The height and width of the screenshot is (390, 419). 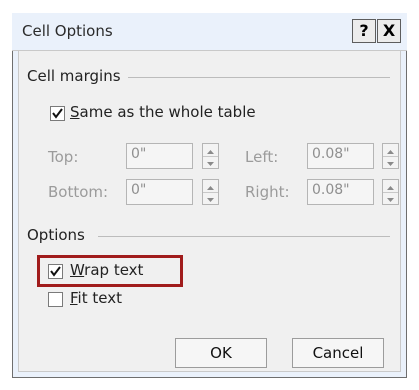 I want to click on bottom-label: Bottom:, so click(x=78, y=192).